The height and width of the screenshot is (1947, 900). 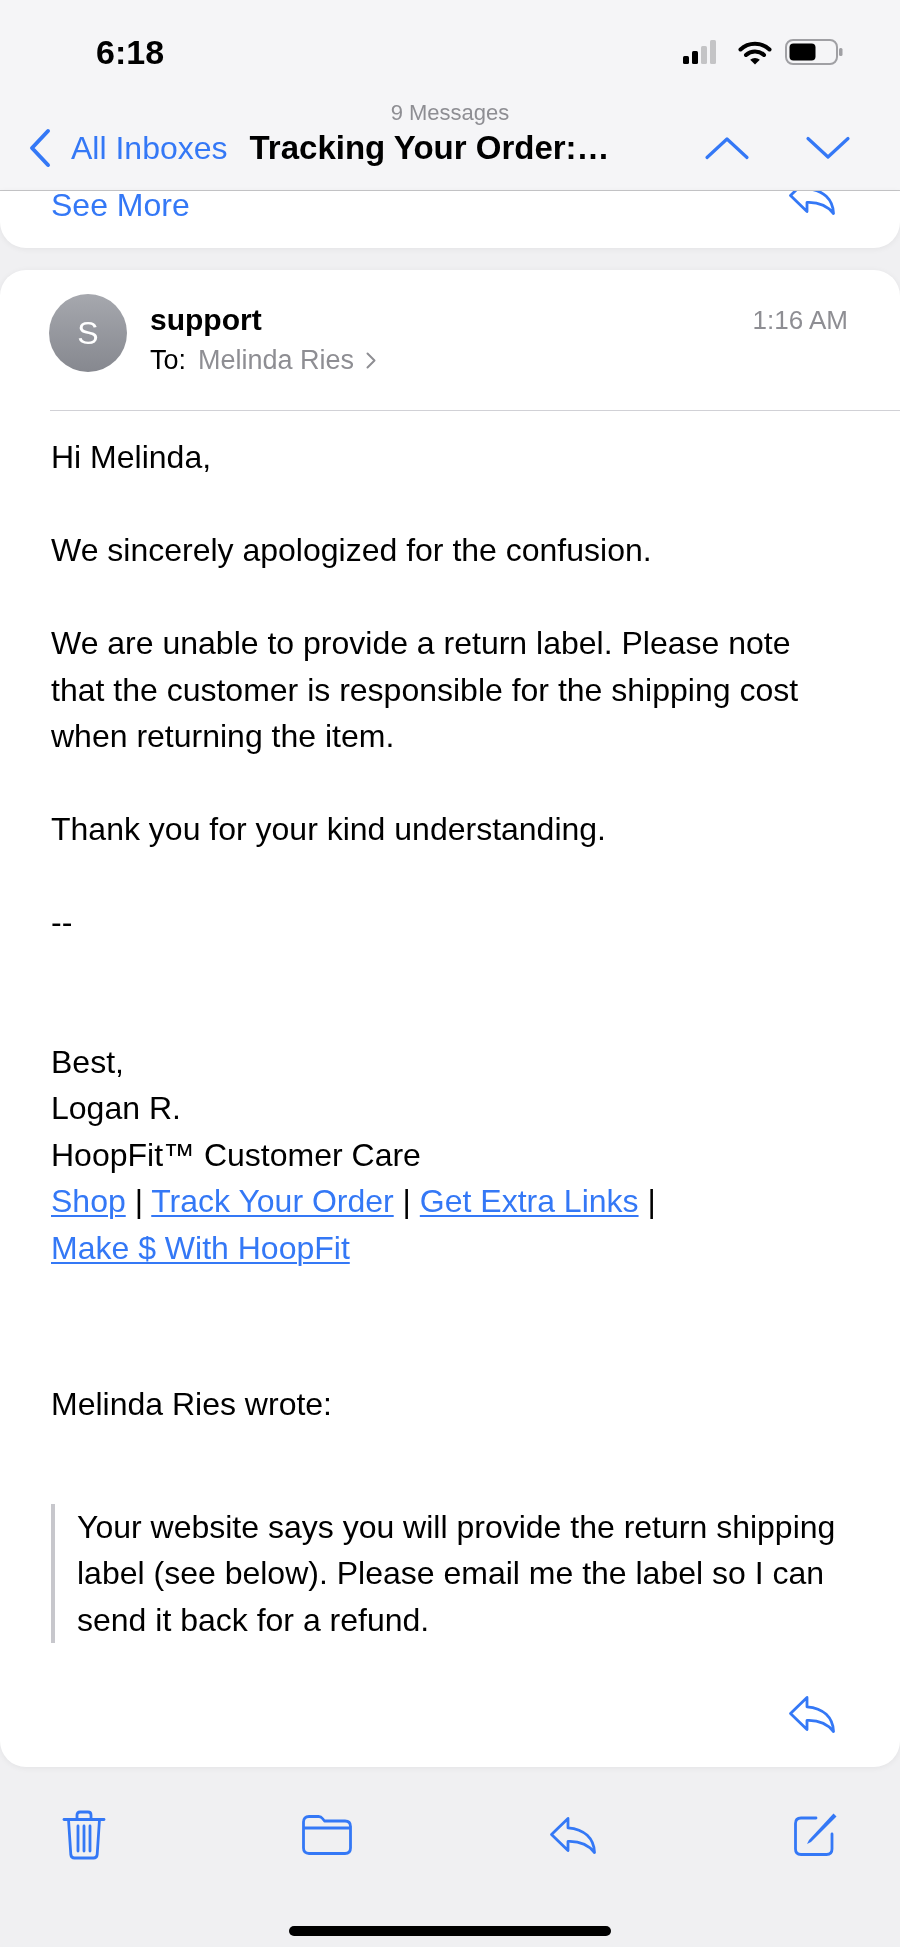 What do you see at coordinates (327, 1835) in the screenshot?
I see `folder-icon` at bounding box center [327, 1835].